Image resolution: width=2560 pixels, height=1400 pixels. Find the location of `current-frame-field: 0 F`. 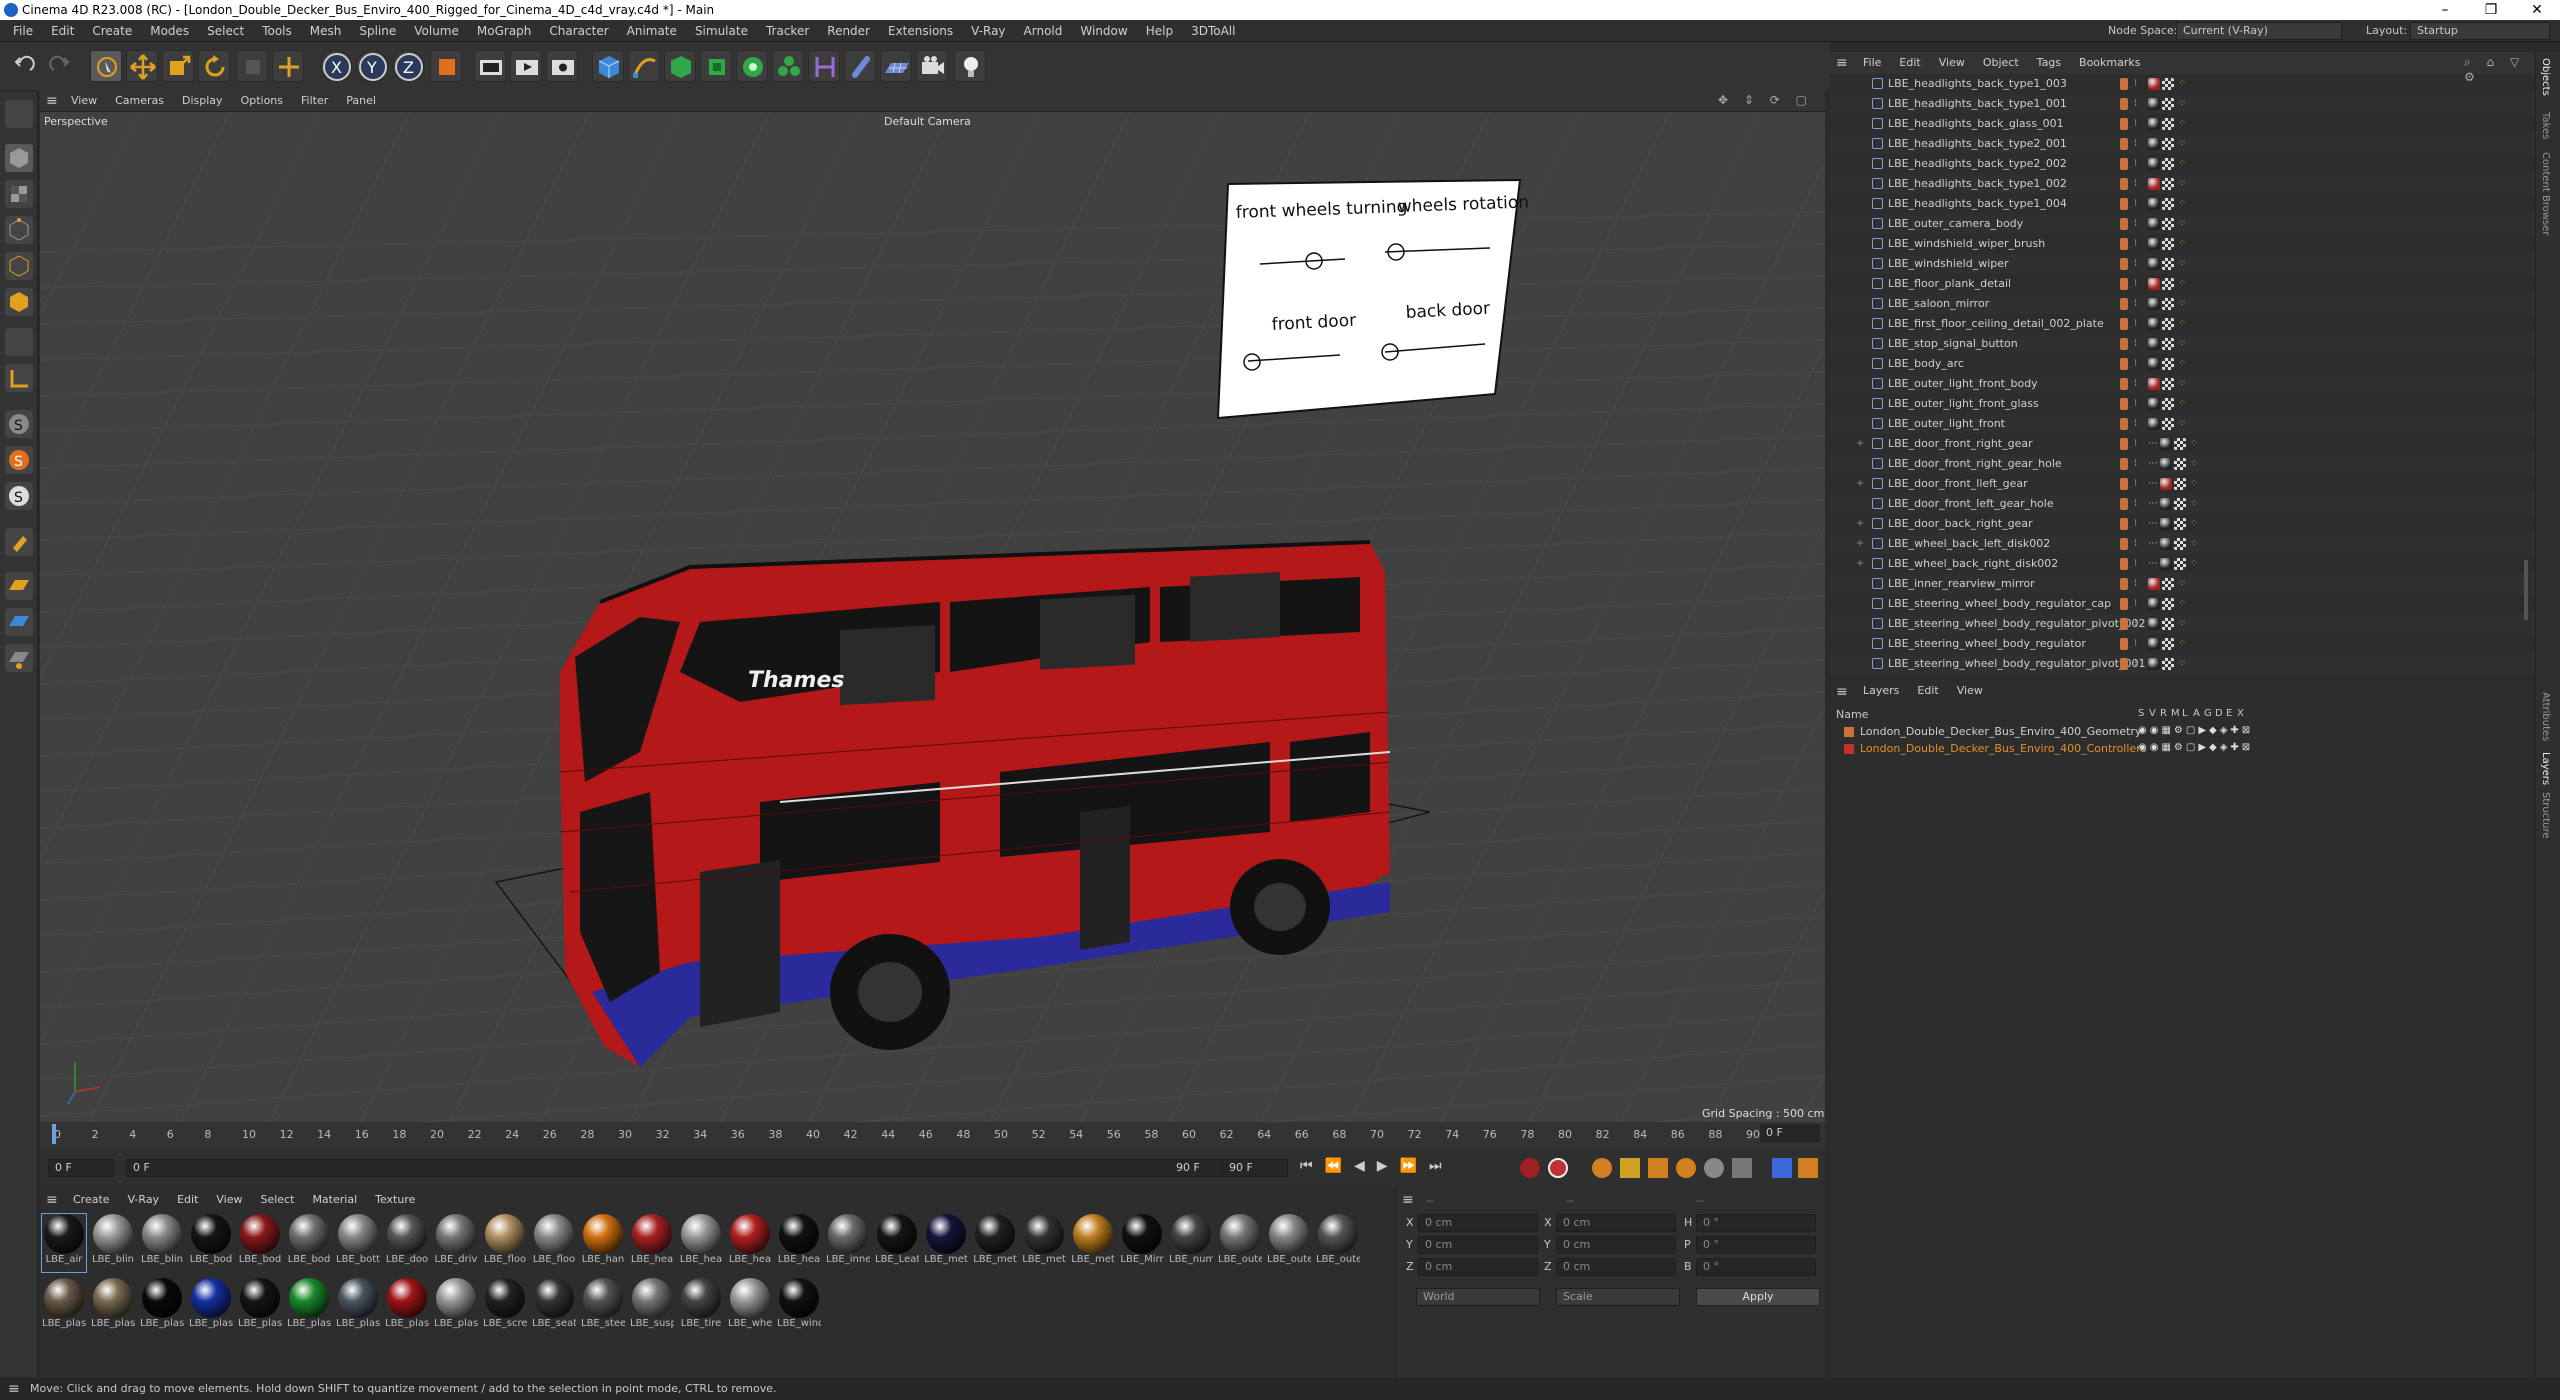

current-frame-field: 0 F is located at coordinates (81, 1168).